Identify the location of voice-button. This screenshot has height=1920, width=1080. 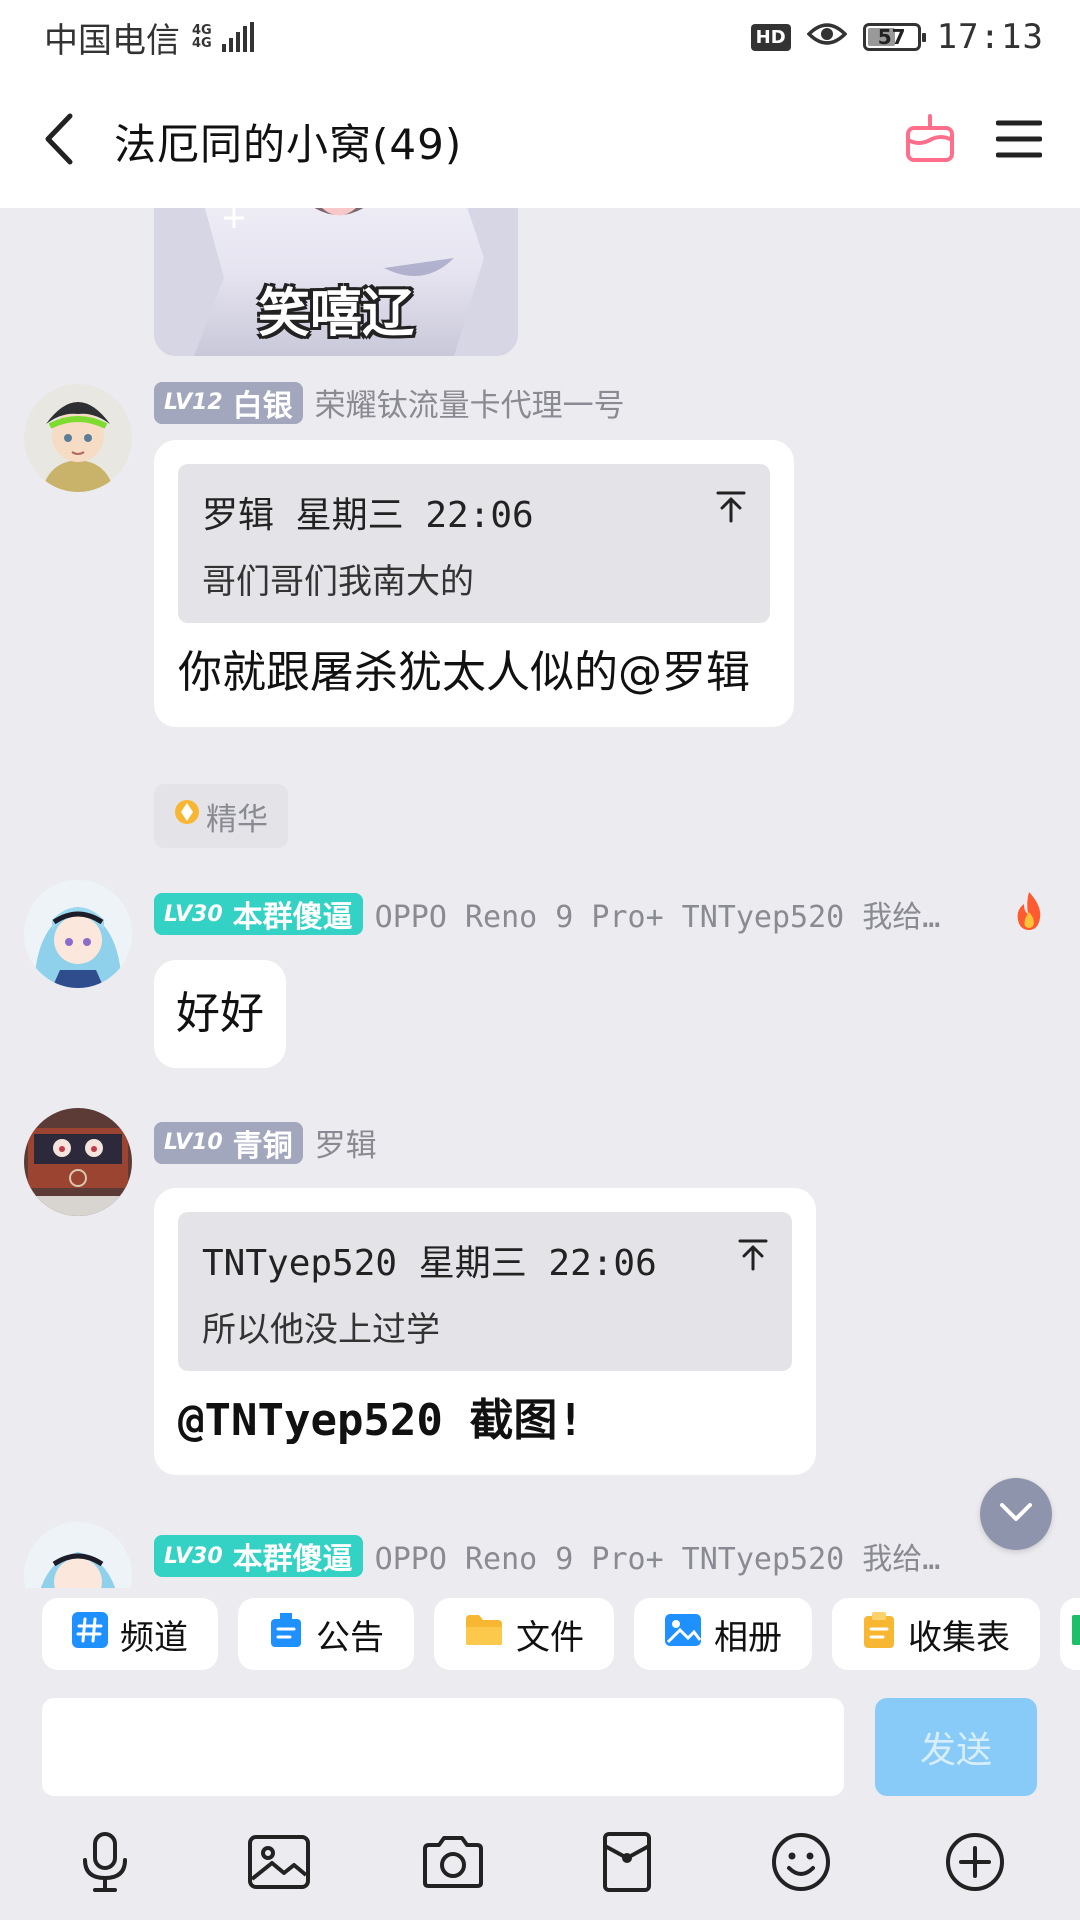
(105, 1864).